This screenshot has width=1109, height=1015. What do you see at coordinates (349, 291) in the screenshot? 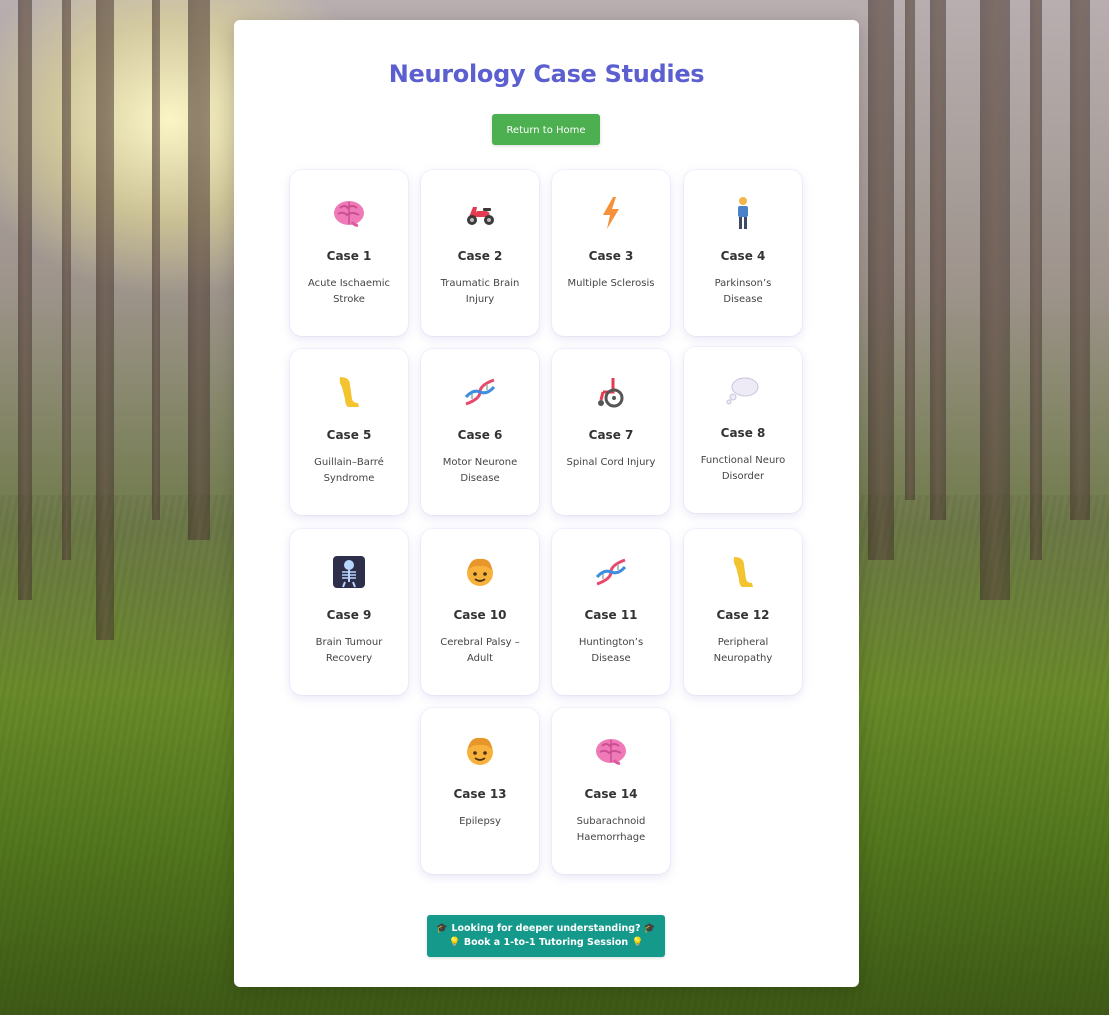
I see `case-subtitle: Acute Ischaemic Stroke` at bounding box center [349, 291].